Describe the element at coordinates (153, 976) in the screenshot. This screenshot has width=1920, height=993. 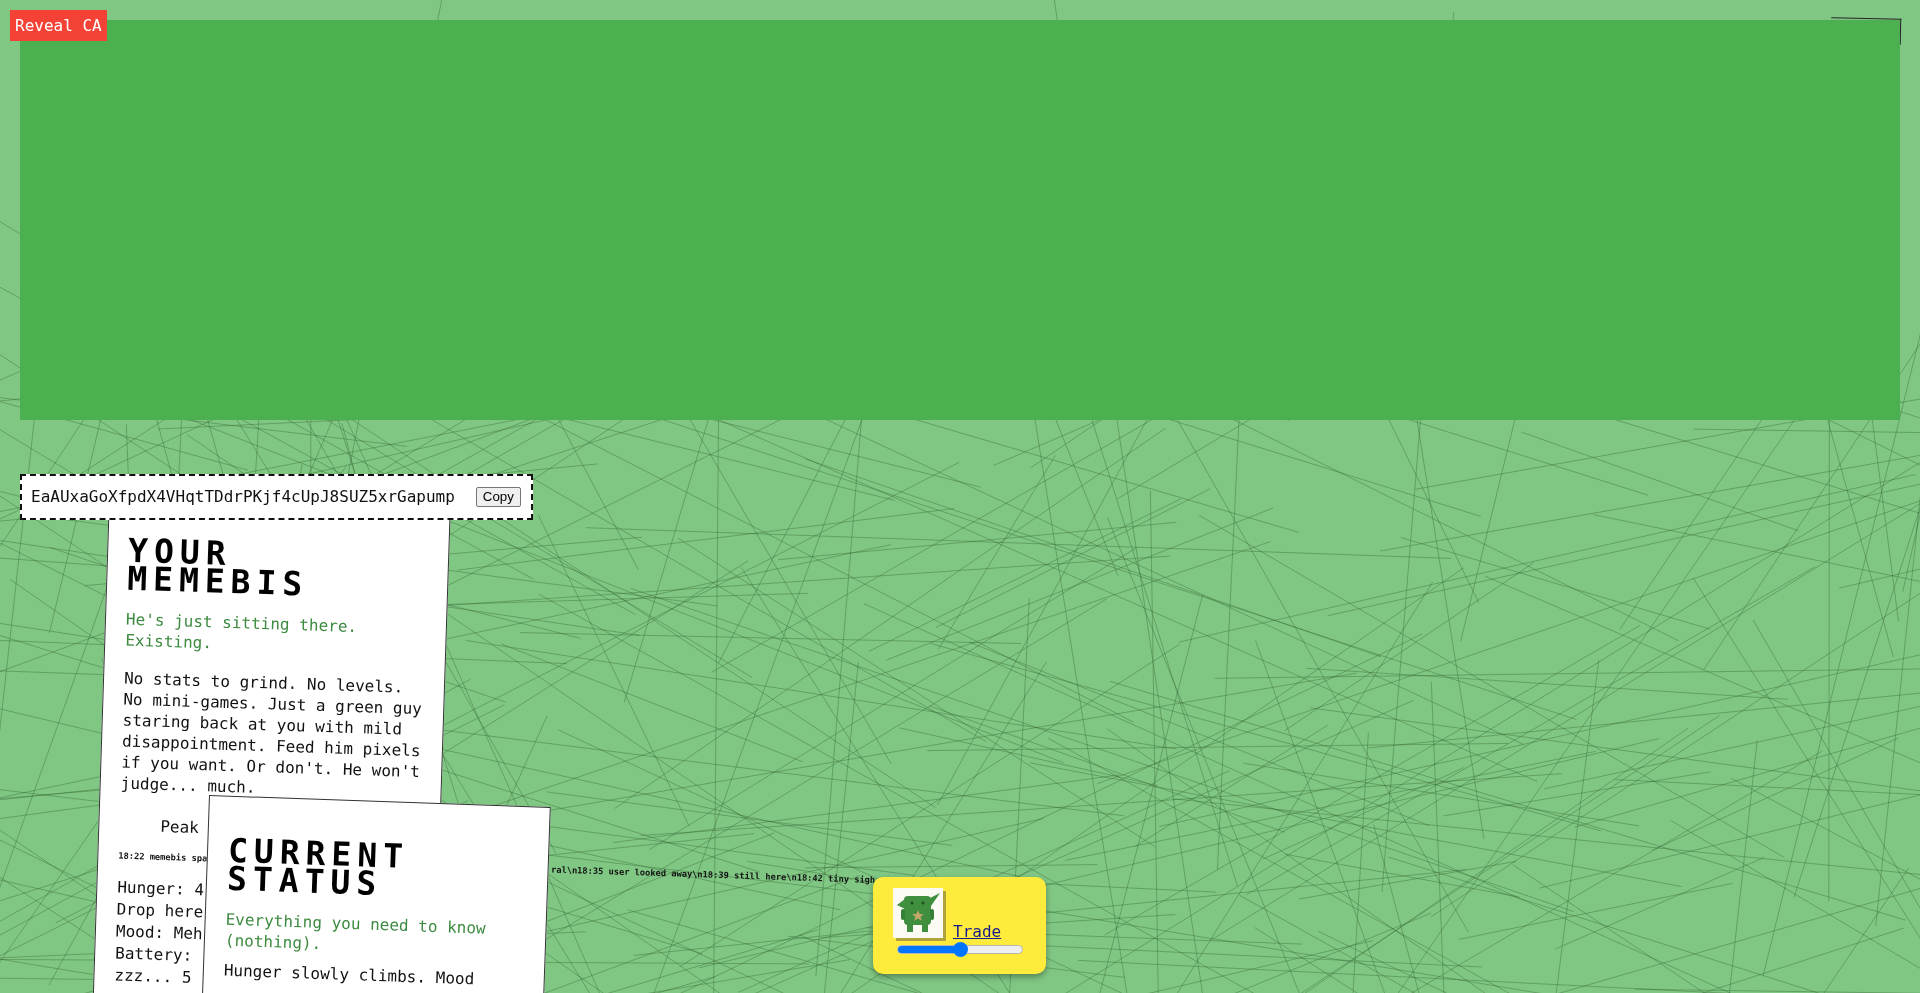
I see `stat-text: zzz... 5` at that location.